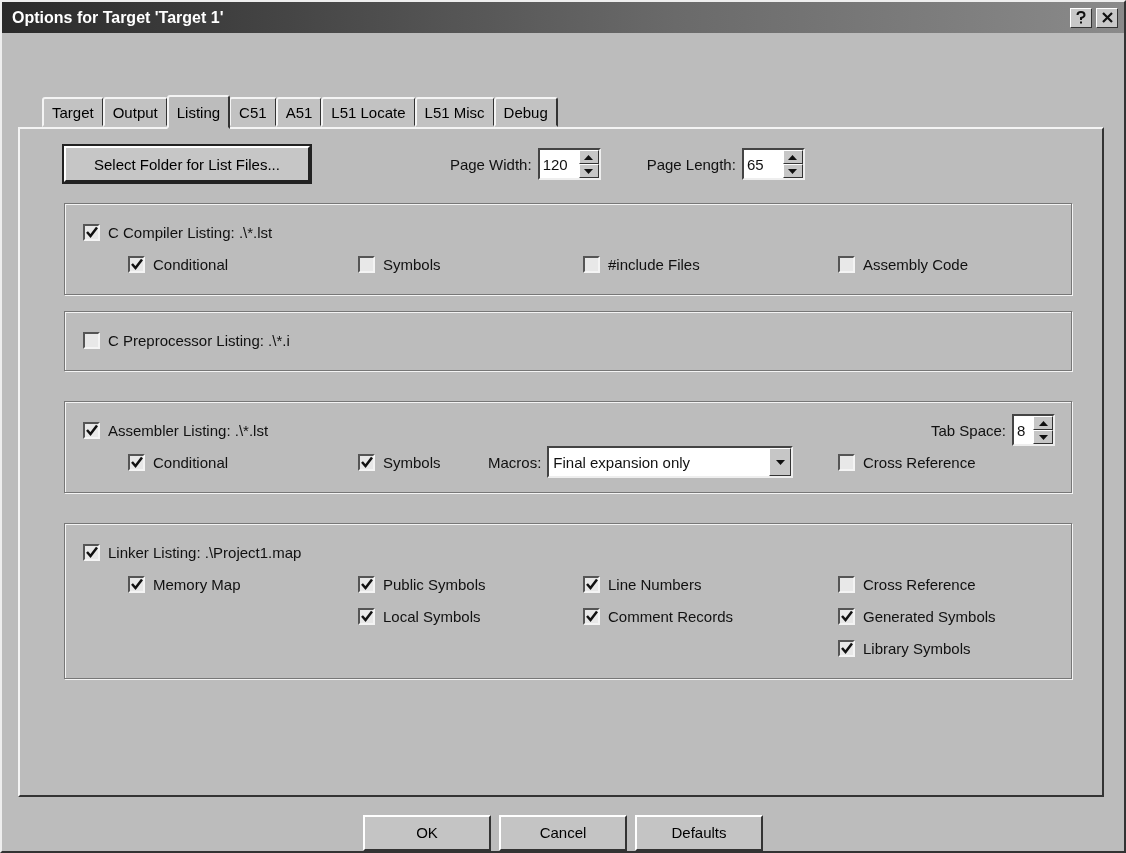 This screenshot has width=1126, height=853. Describe the element at coordinates (946, 648) in the screenshot. I see `checkbox: Library Symbols` at that location.